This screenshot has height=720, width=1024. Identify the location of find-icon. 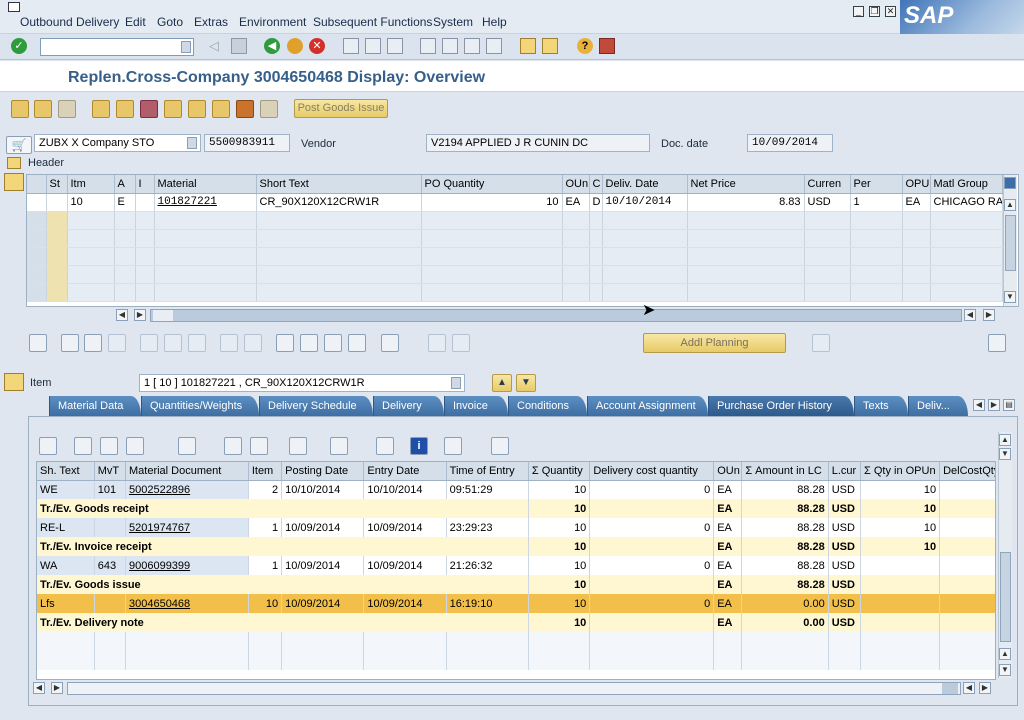
(373, 46).